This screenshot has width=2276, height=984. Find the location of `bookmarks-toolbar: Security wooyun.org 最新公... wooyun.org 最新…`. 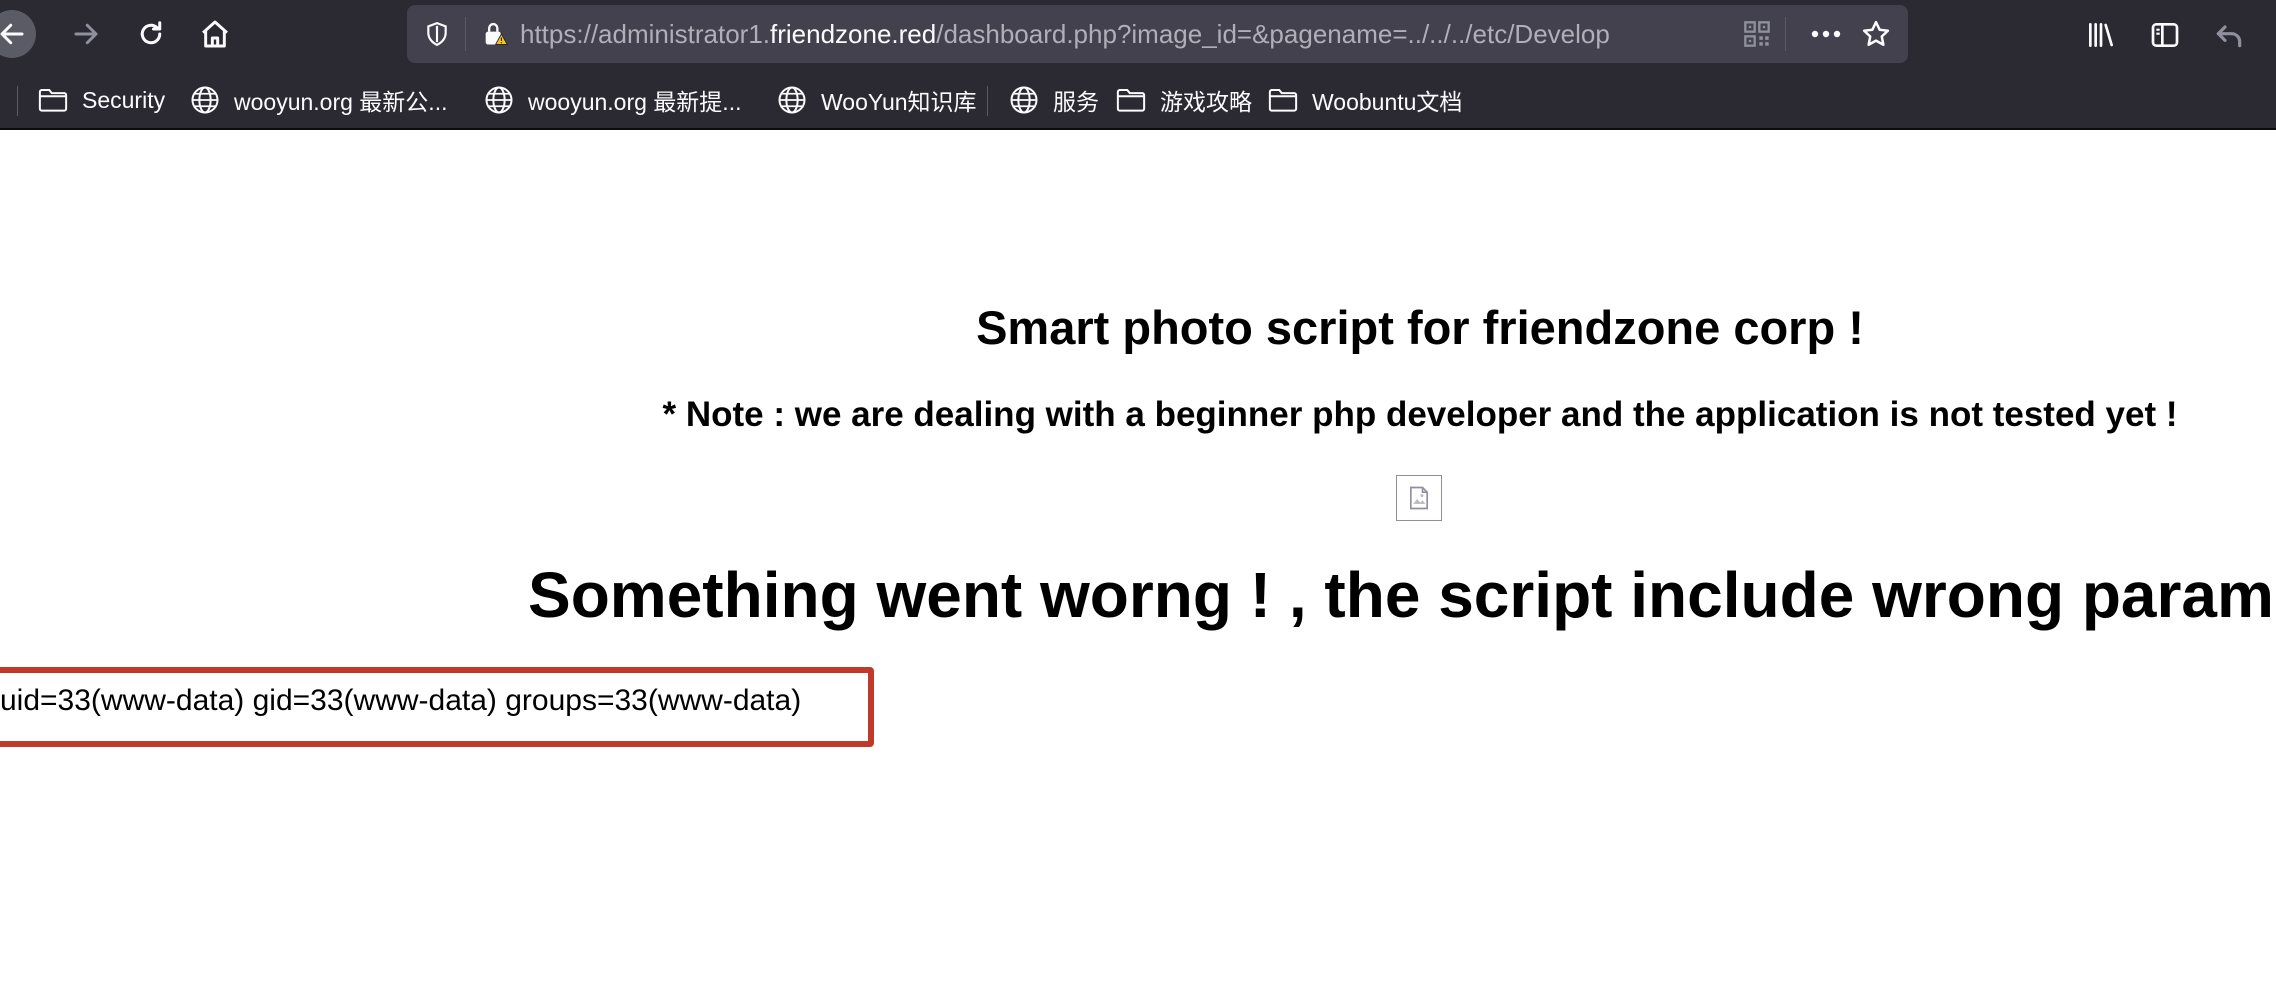

bookmarks-toolbar: Security wooyun.org 最新公... wooyun.org 最新… is located at coordinates (1138, 100).